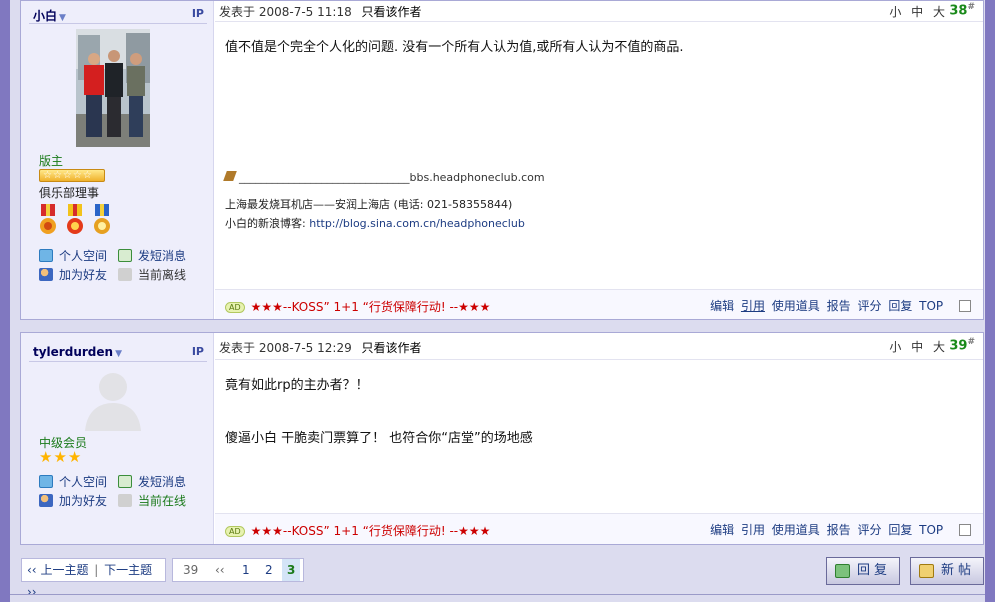 Image resolution: width=995 pixels, height=602 pixels. What do you see at coordinates (69, 193) in the screenshot?
I see `member-title: 俱乐部理事` at bounding box center [69, 193].